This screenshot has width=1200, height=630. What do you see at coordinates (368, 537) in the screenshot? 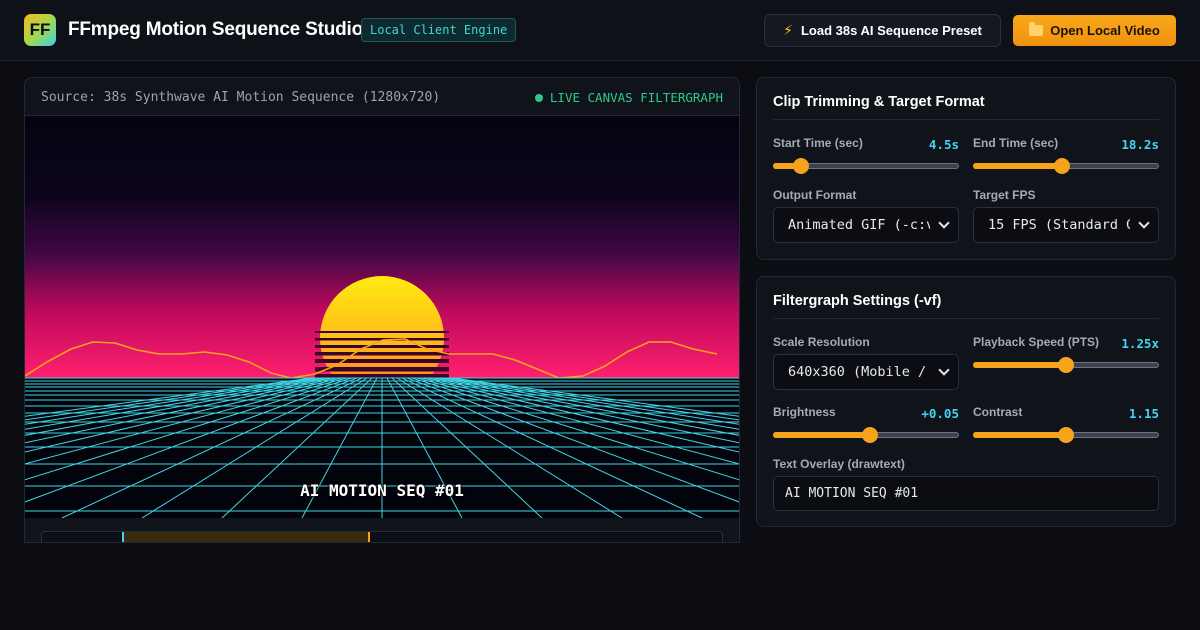
I see `timeline-end-handle` at bounding box center [368, 537].